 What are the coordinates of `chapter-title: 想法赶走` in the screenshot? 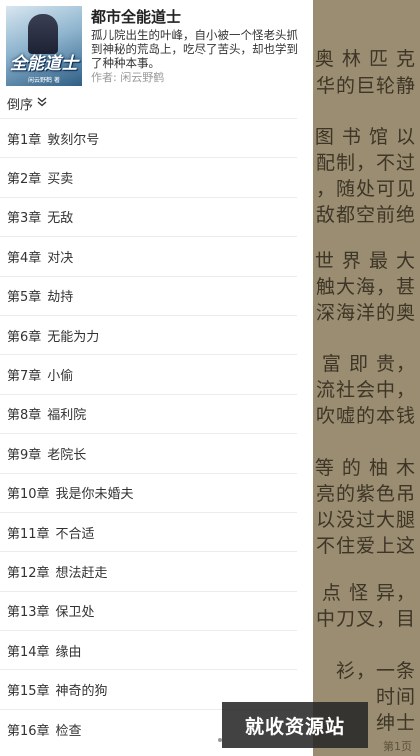 It's located at (81, 573).